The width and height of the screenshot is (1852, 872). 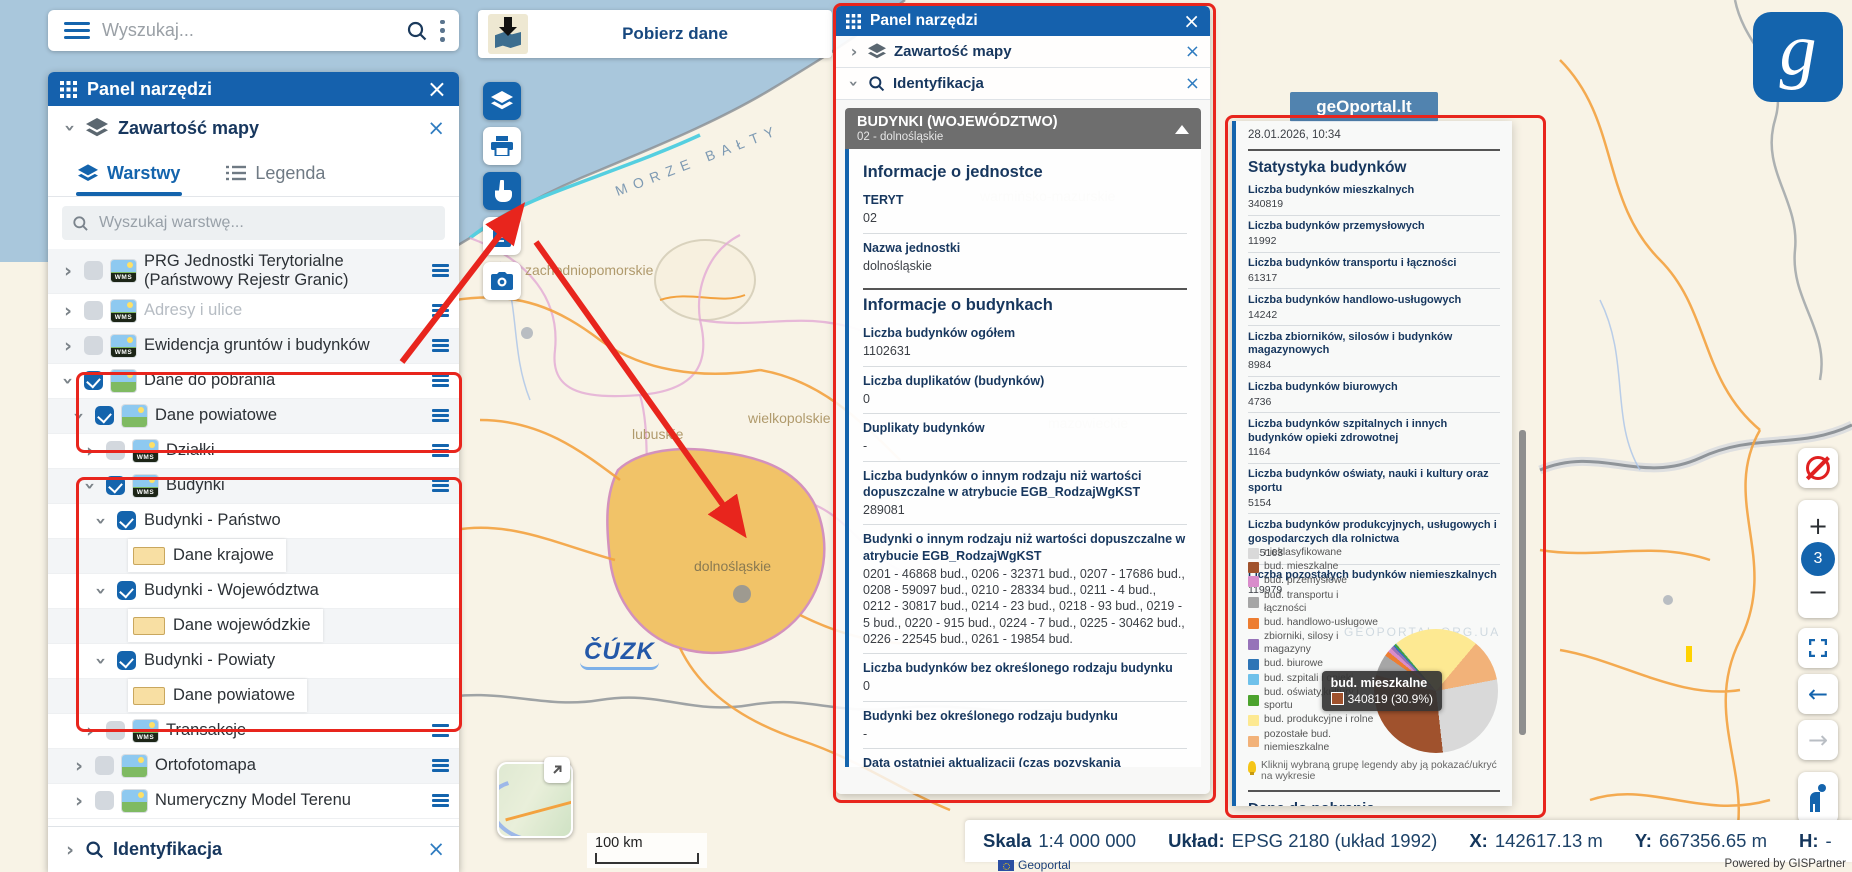 I want to click on legend-item: bud. przemysłowe, so click(x=1314, y=581).